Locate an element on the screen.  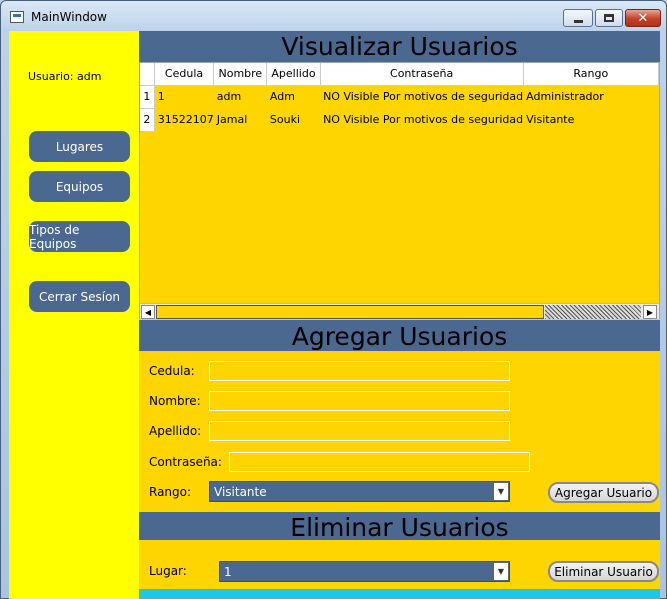
maximize-icon is located at coordinates (609, 18).